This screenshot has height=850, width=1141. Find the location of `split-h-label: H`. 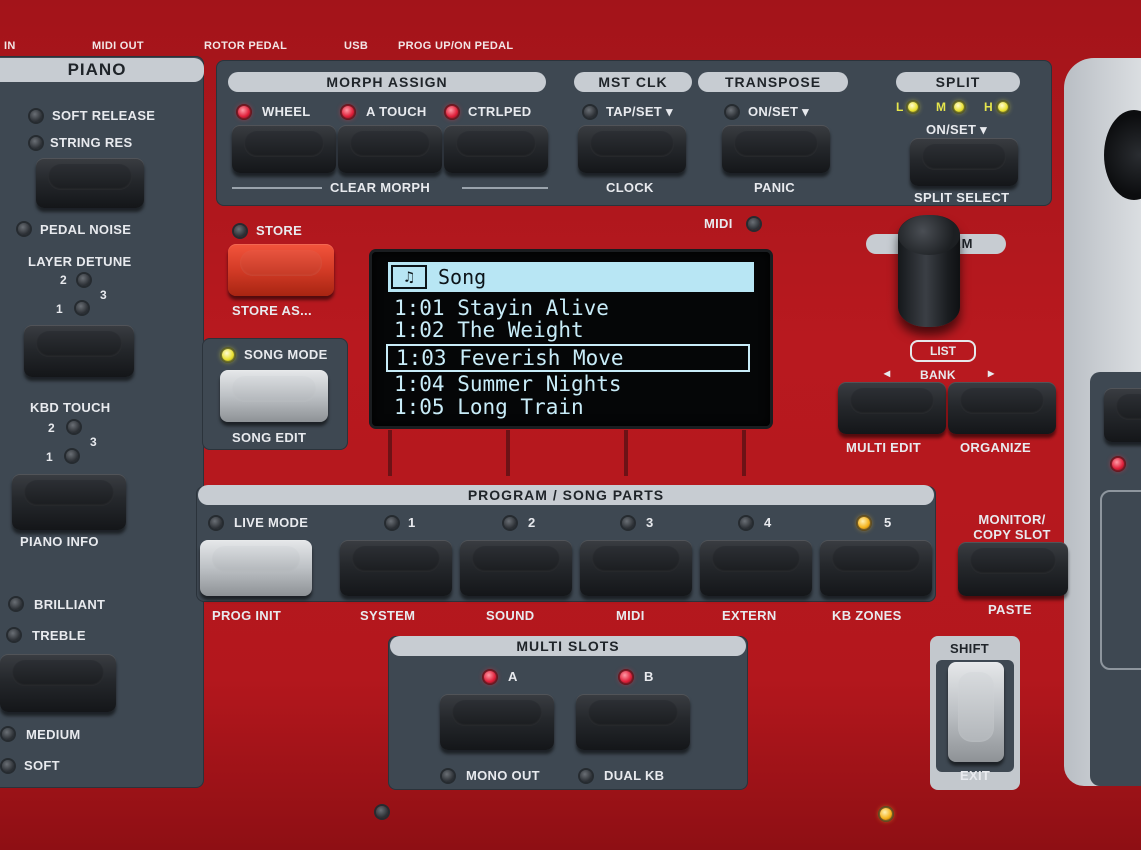

split-h-label: H is located at coordinates (988, 107).